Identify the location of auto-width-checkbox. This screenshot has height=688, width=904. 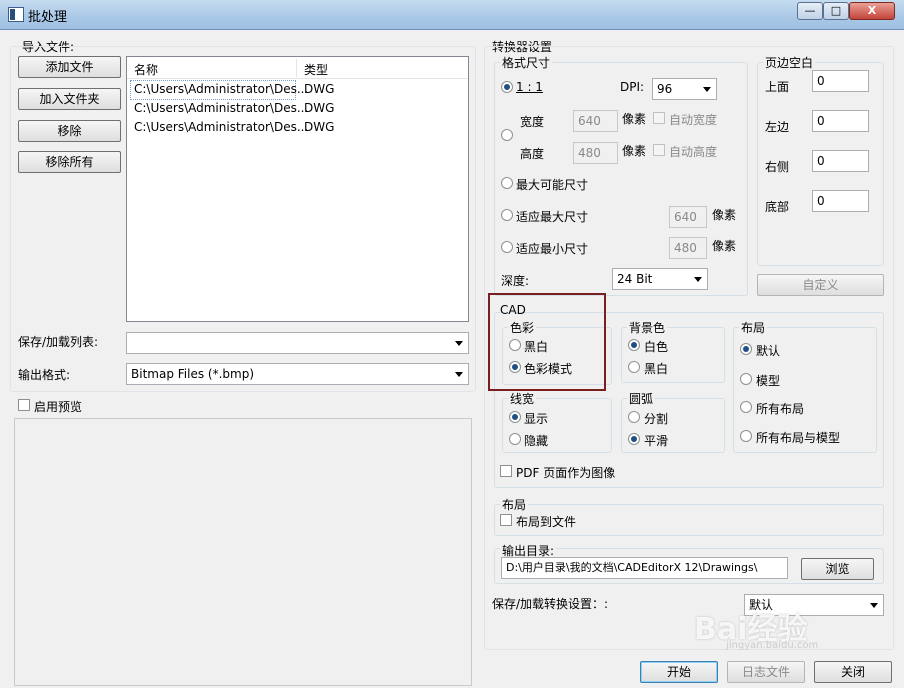
(659, 118).